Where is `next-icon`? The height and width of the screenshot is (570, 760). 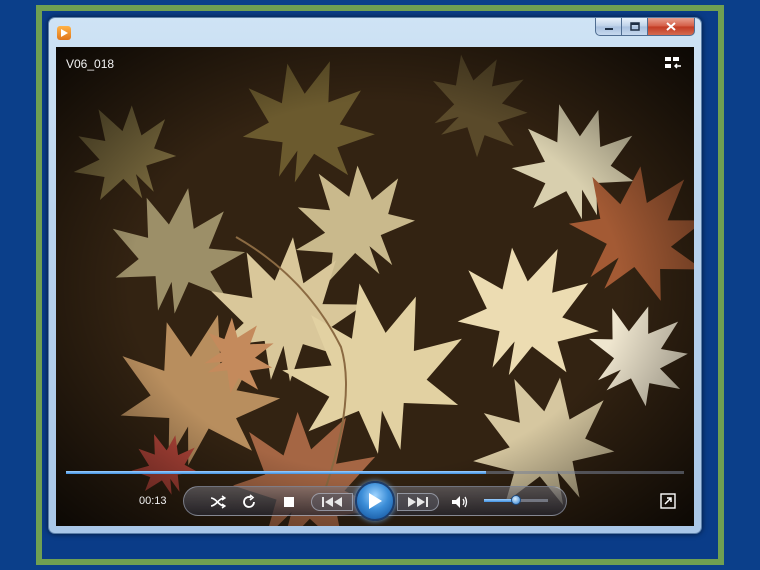
next-icon is located at coordinates (418, 502).